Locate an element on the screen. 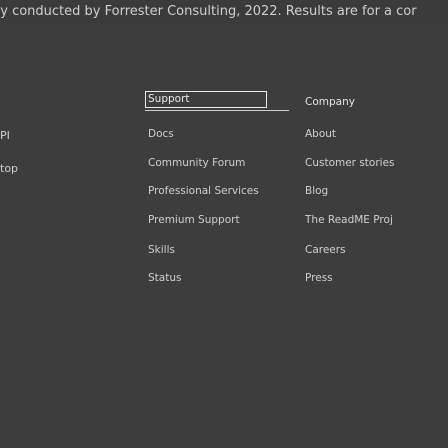 The width and height of the screenshot is (448, 448). link-status: Status is located at coordinates (164, 278).